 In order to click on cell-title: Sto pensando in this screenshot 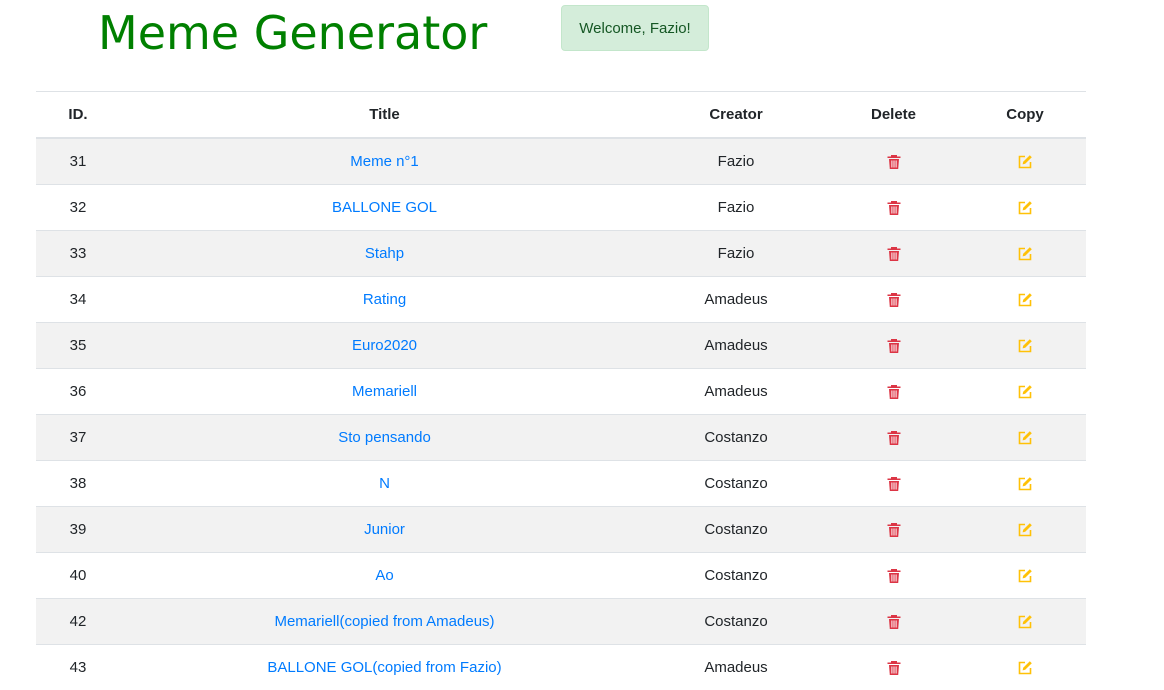, I will do `click(384, 438)`.